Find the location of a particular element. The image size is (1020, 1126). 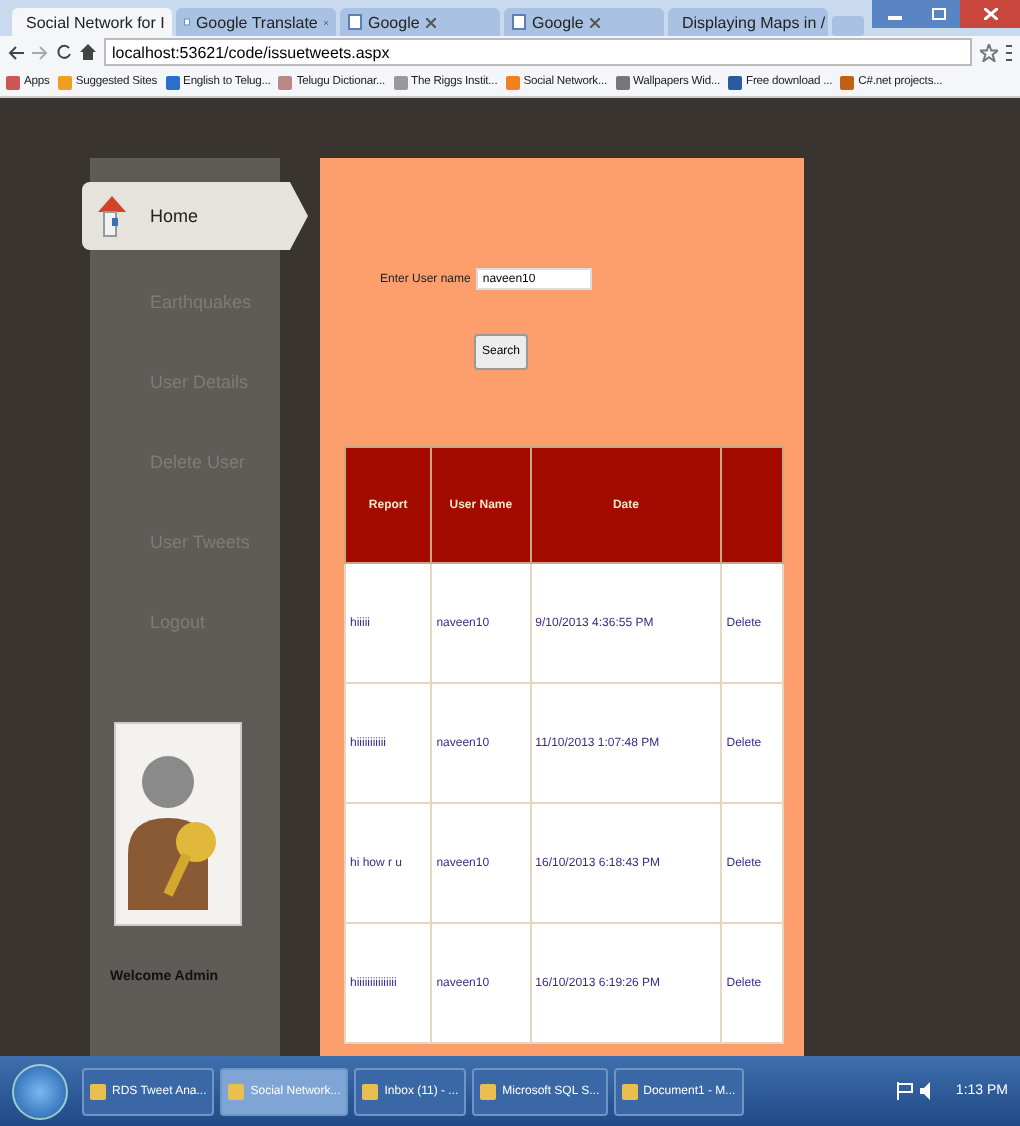

browser-tab: Google Translate is located at coordinates (256, 22).